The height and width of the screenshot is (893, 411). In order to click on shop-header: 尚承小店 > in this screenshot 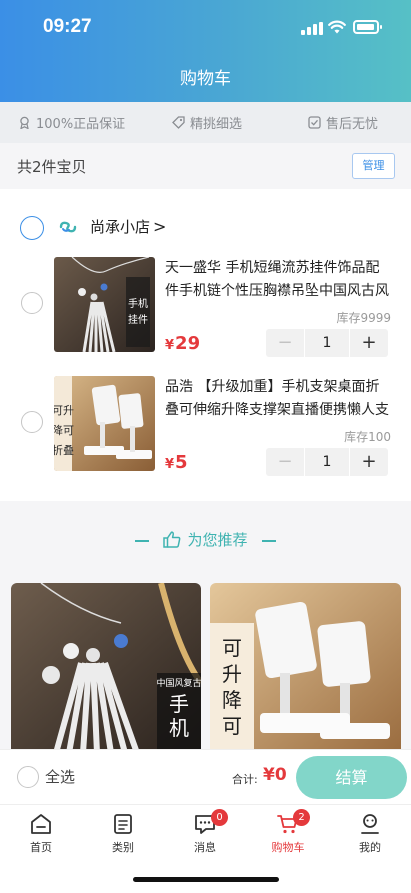, I will do `click(170, 229)`.